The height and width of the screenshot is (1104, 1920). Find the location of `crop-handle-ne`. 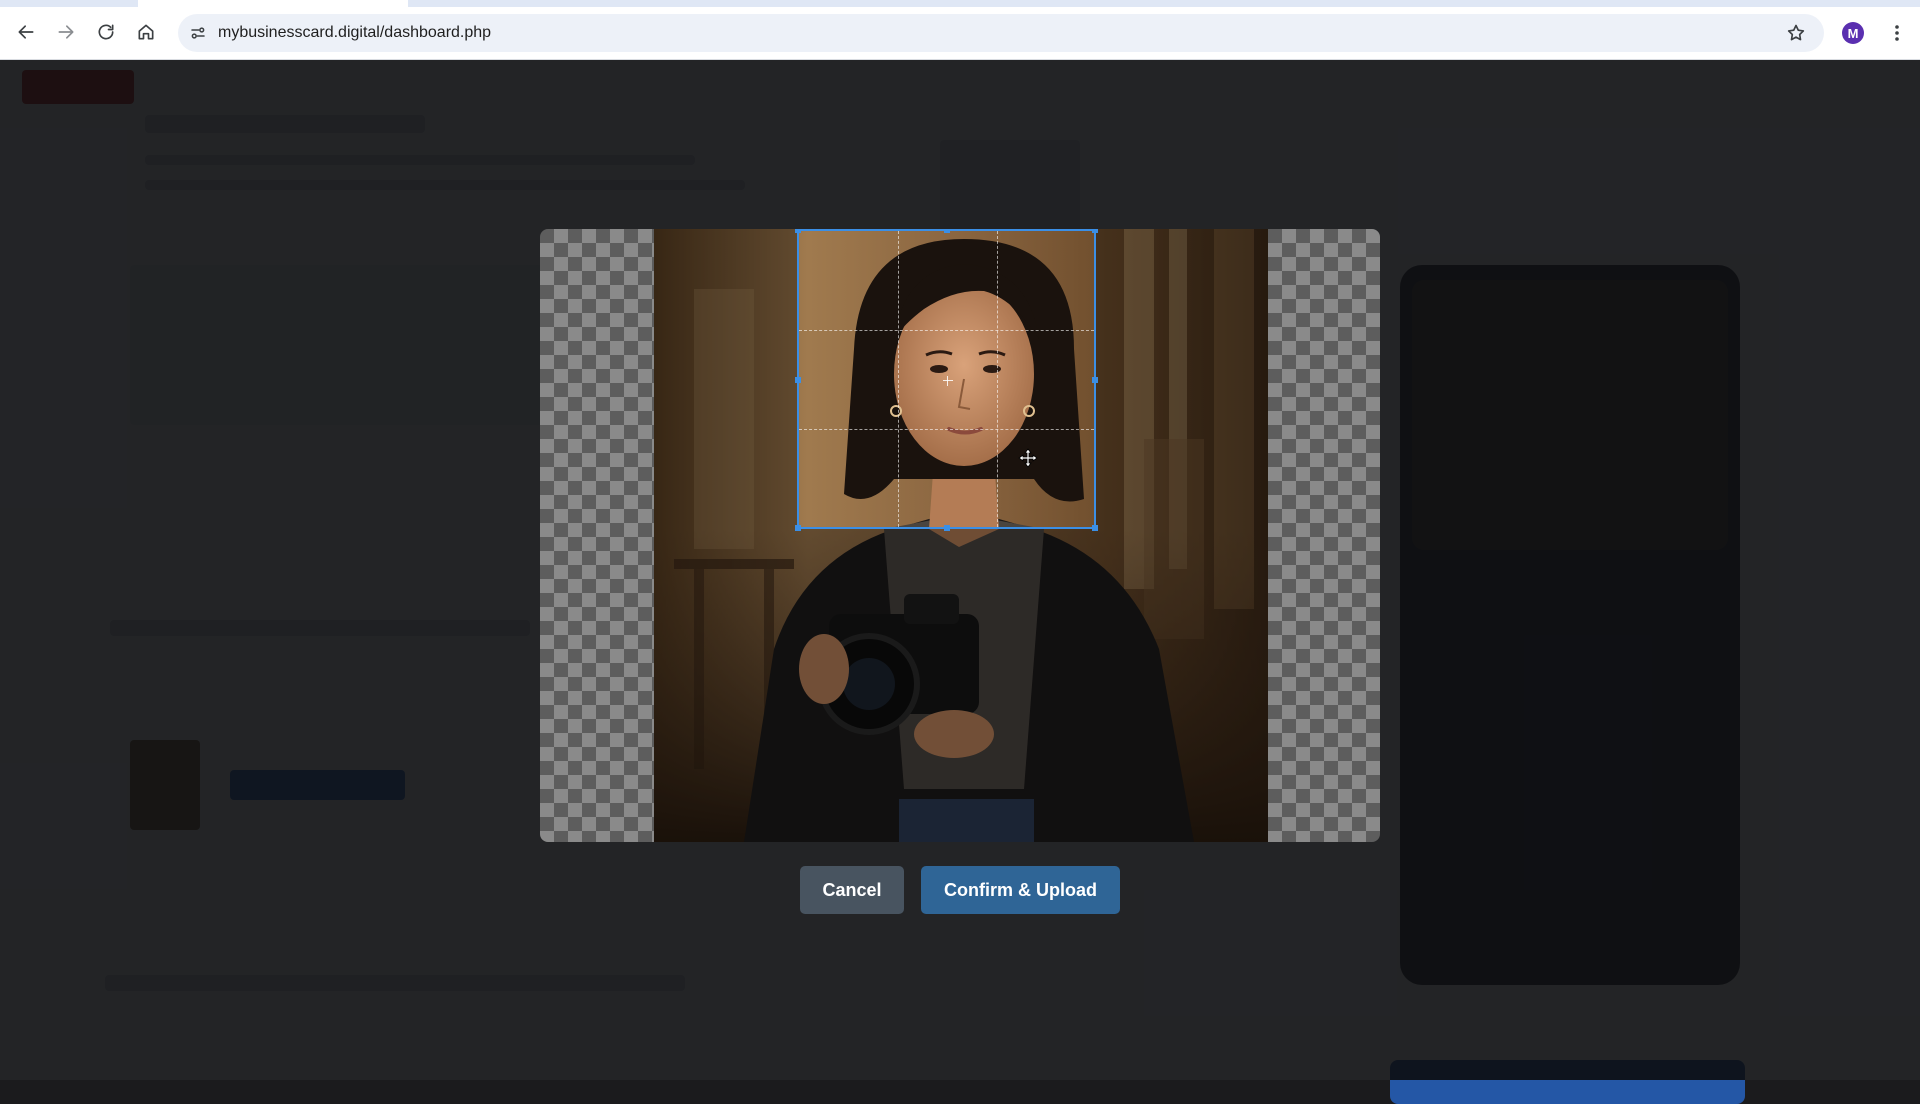

crop-handle-ne is located at coordinates (1095, 231).